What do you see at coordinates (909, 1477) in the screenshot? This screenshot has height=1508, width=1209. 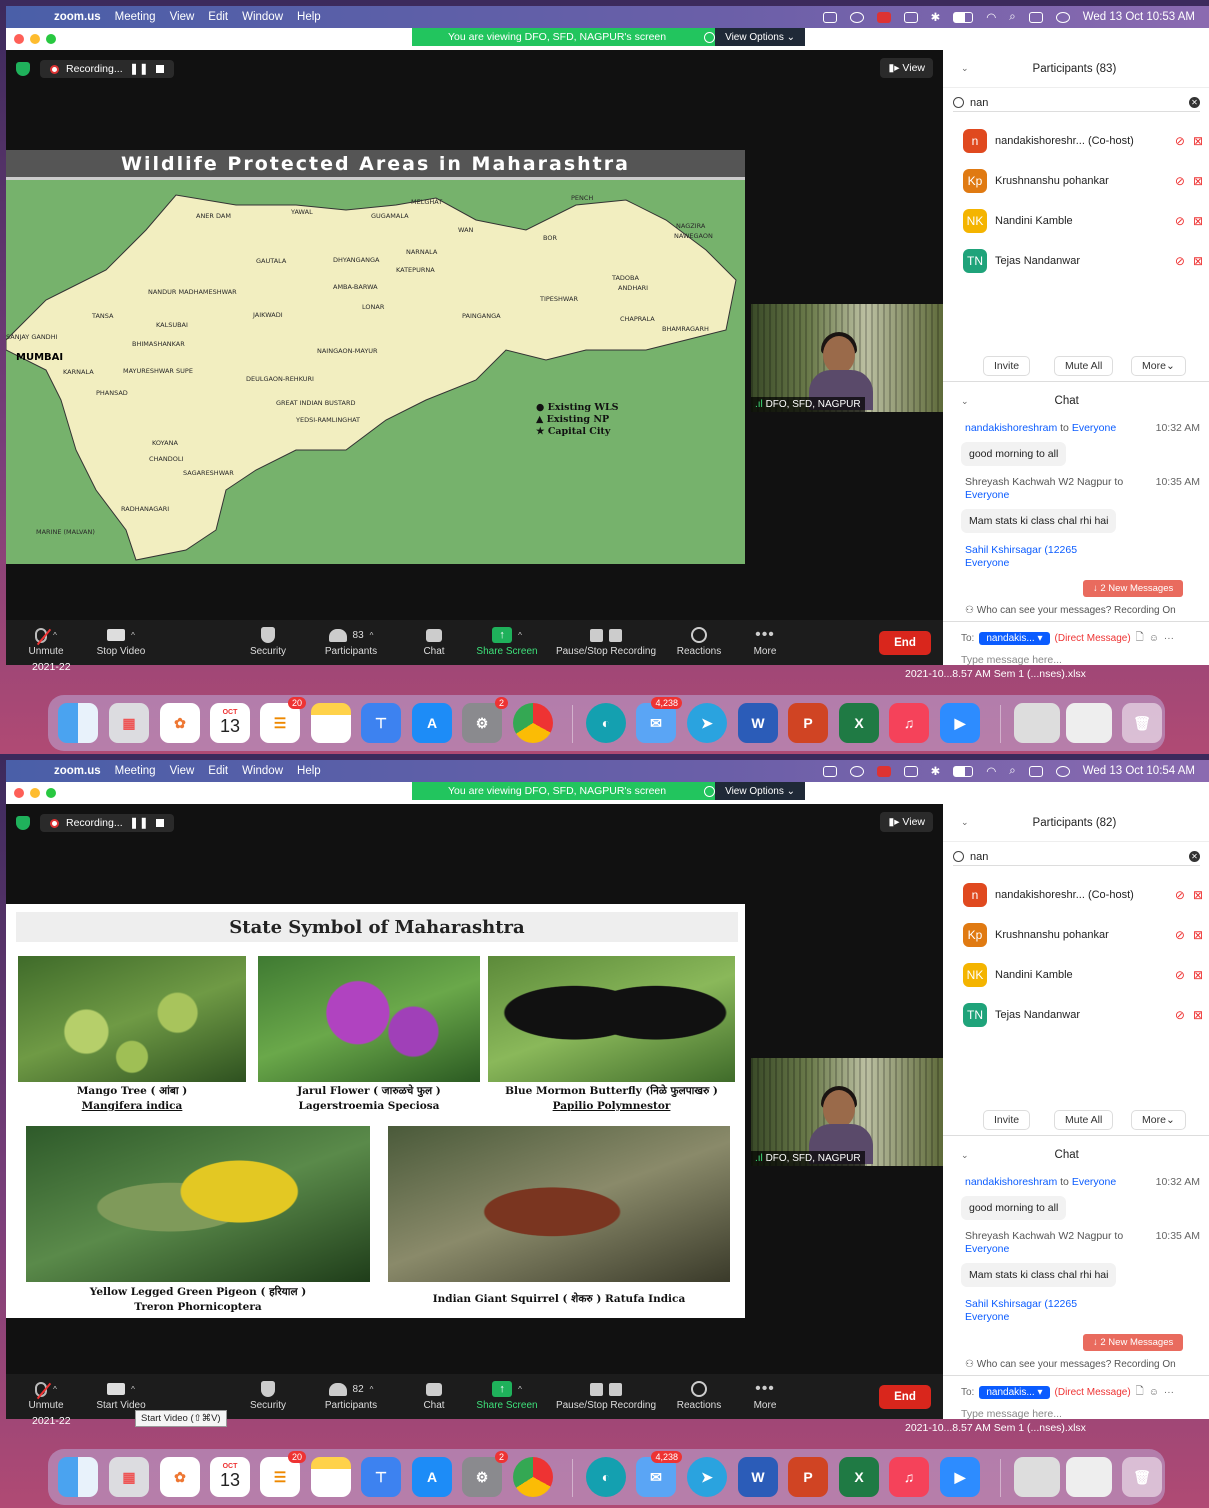 I see `music-icon: ♫` at bounding box center [909, 1477].